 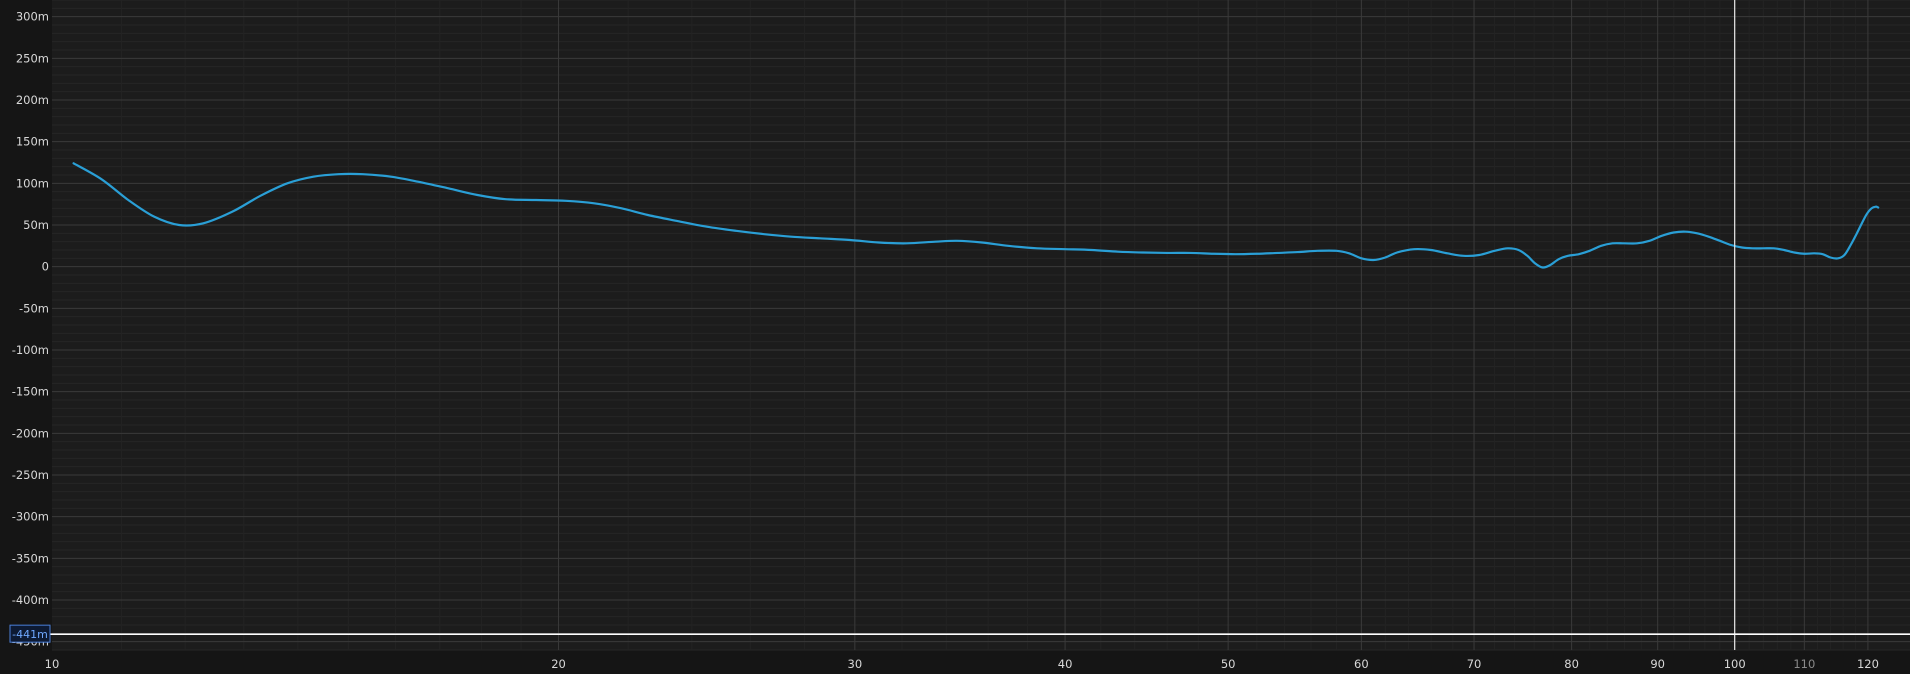 What do you see at coordinates (32, 58) in the screenshot?
I see `y-tick-label: 250m` at bounding box center [32, 58].